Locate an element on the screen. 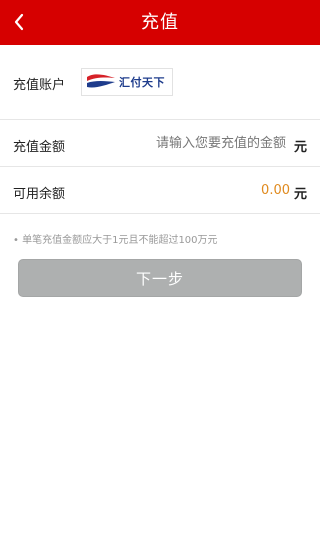 The image size is (320, 533). limit-hint: • 单笔充值金额应大于1元且不能超过100万元 is located at coordinates (115, 240).